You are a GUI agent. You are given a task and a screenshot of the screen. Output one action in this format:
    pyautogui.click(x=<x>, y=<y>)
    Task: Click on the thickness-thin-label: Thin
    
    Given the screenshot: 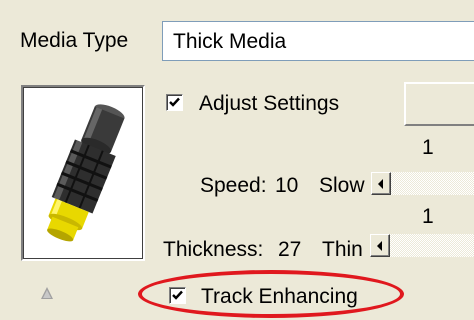 What is the action you would take?
    pyautogui.click(x=342, y=249)
    